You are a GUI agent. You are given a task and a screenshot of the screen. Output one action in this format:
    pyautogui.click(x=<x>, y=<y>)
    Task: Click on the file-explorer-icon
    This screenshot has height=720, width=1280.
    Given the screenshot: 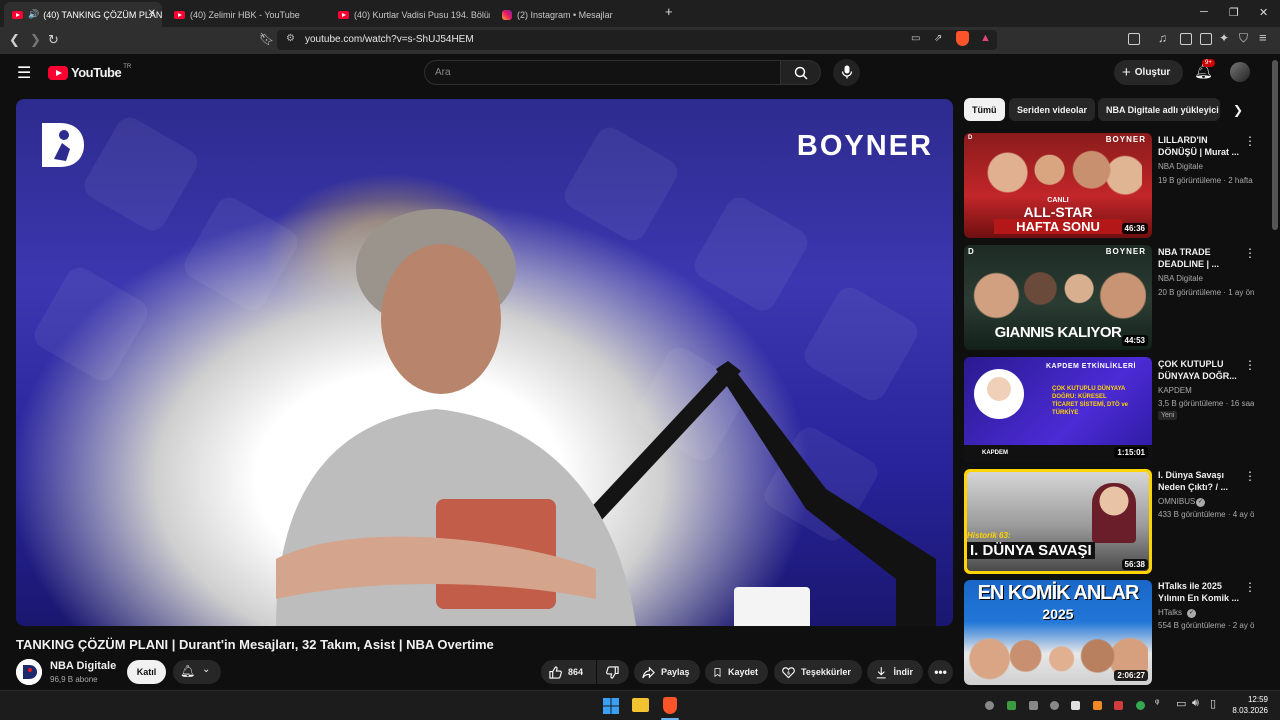 What is the action you would take?
    pyautogui.click(x=640, y=705)
    